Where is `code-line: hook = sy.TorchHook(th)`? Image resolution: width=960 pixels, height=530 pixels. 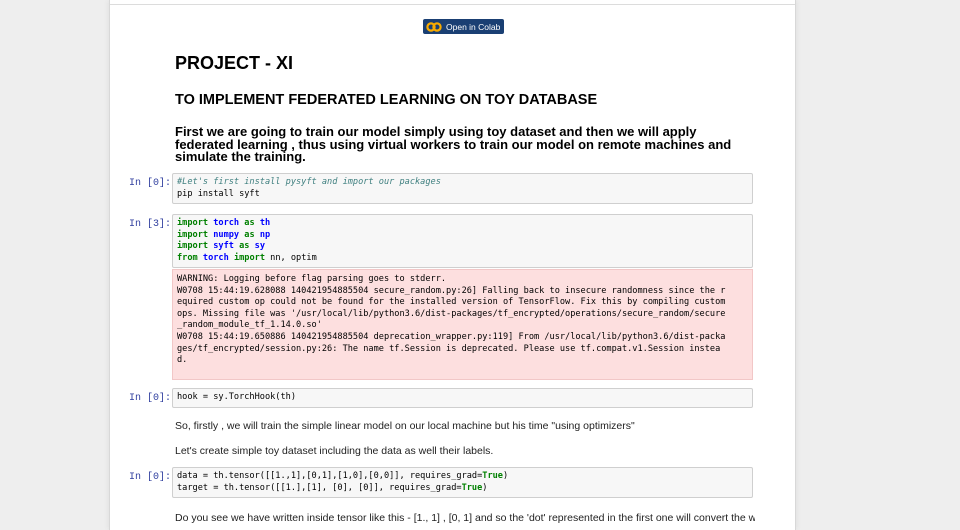
code-line: hook = sy.TorchHook(th) is located at coordinates (462, 398).